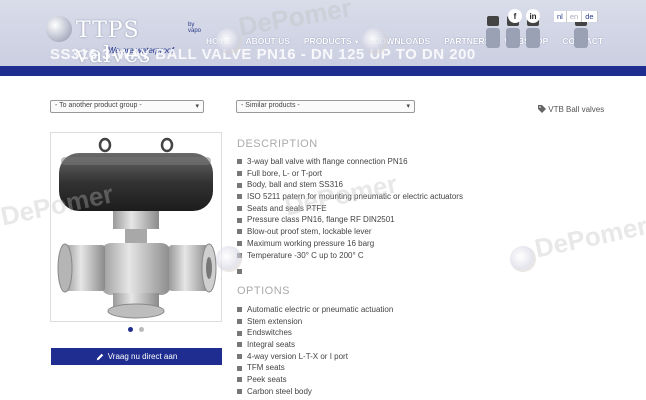  I want to click on request-quote-button: Vraag nu direct aan, so click(136, 356).